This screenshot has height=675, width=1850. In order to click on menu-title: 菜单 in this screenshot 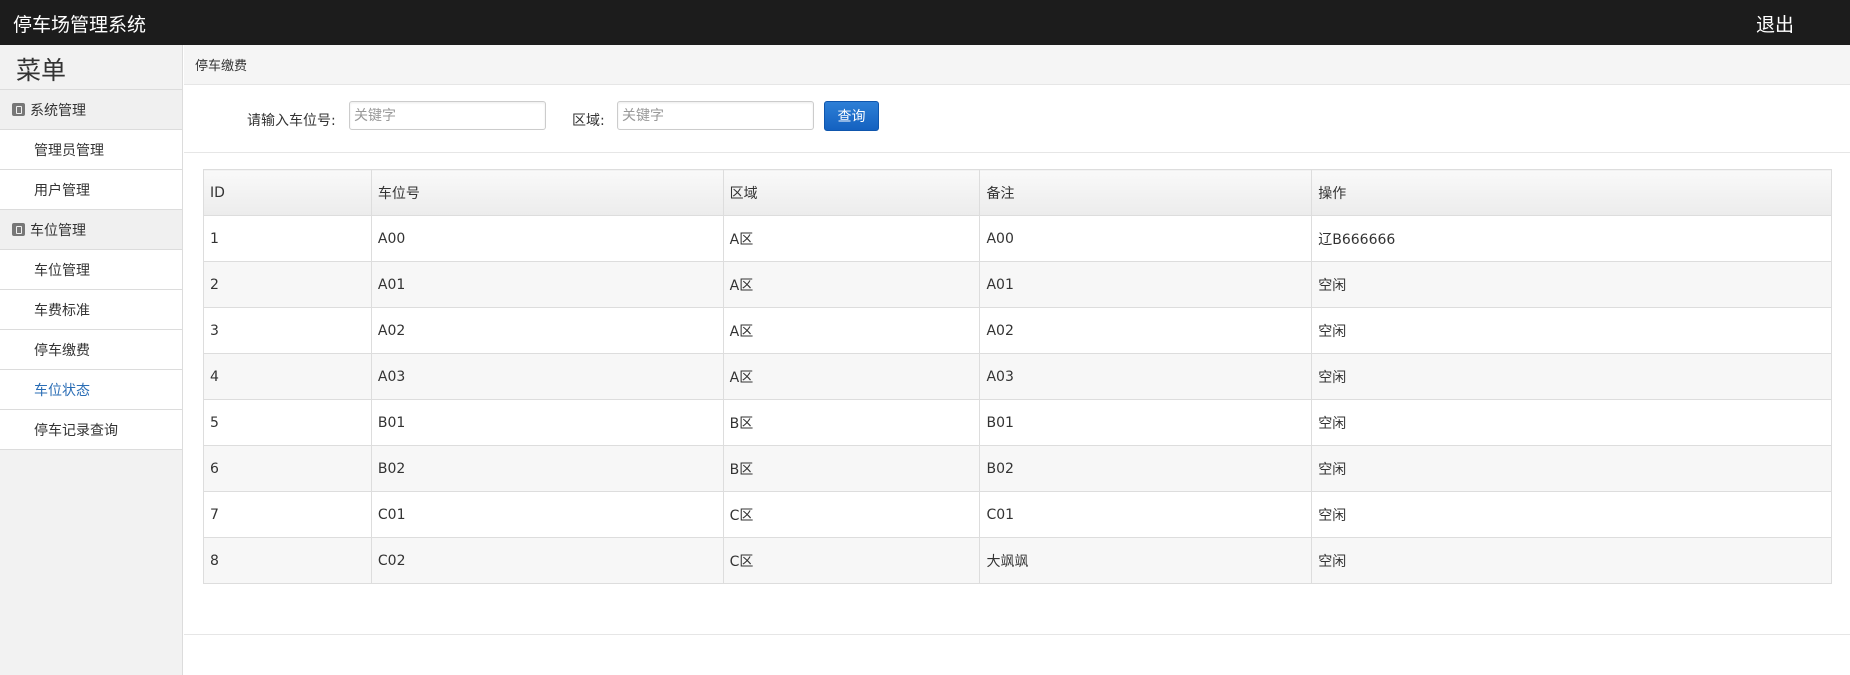, I will do `click(91, 67)`.